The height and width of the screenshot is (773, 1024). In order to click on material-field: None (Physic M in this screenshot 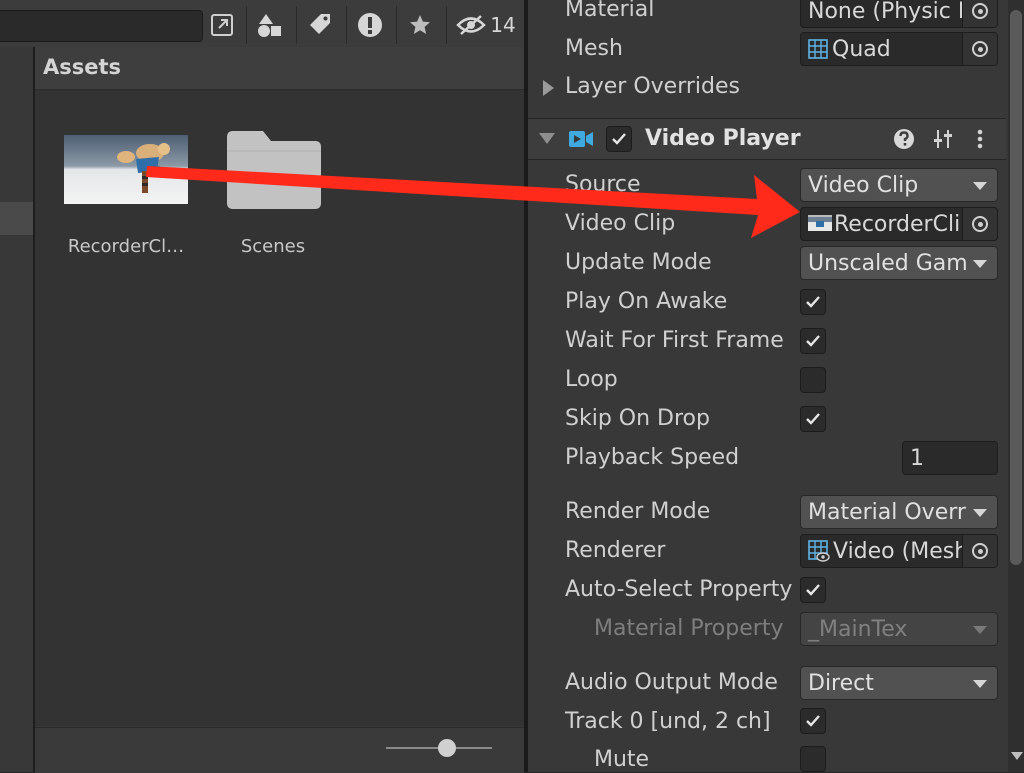, I will do `click(899, 14)`.